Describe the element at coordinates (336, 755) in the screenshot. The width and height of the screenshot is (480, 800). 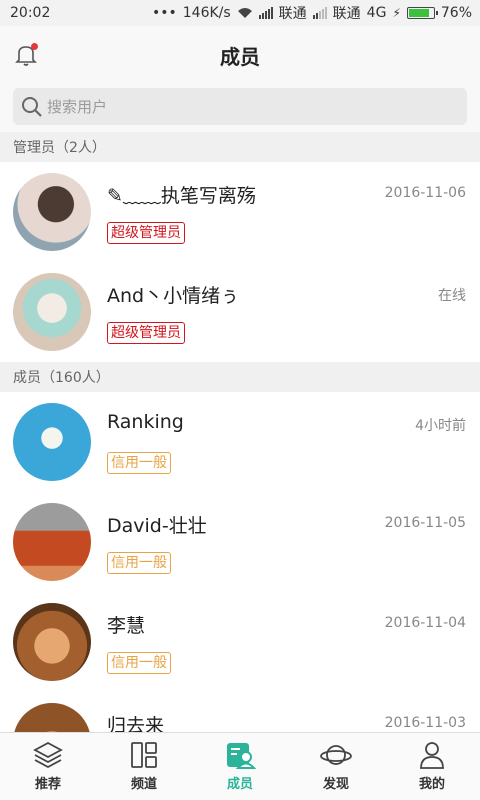
I see `planet-icon` at that location.